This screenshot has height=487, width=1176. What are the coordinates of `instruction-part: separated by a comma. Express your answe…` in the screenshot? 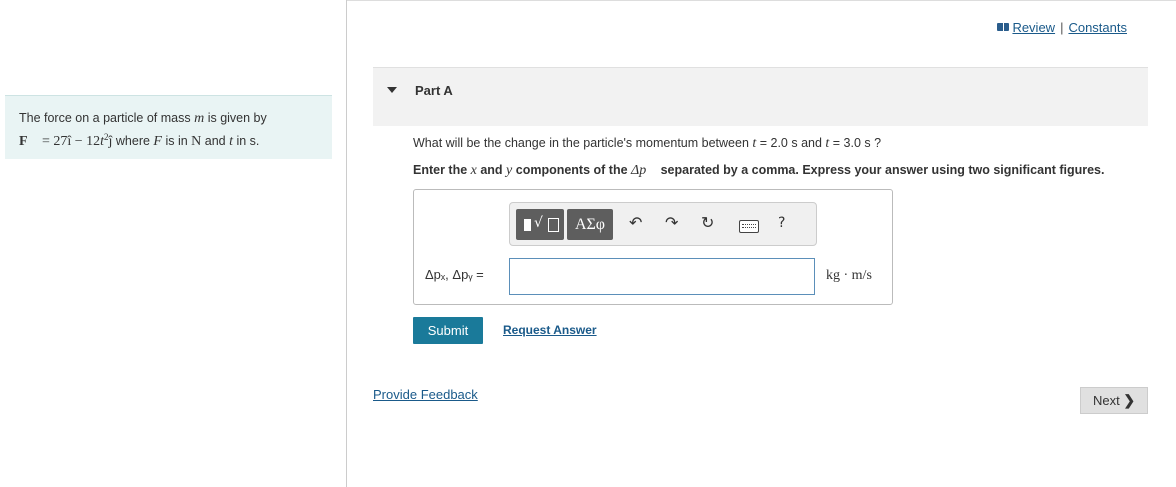 It's located at (881, 170).